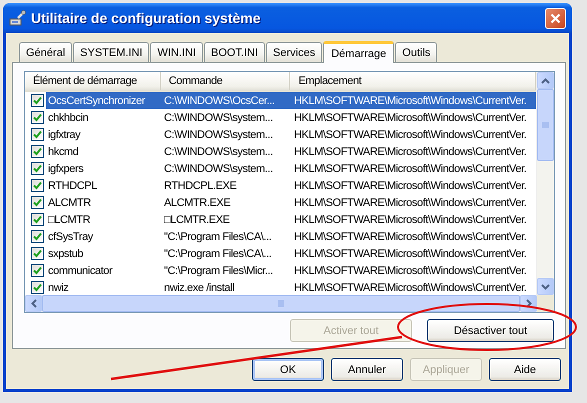 The image size is (587, 403). What do you see at coordinates (17, 18) in the screenshot?
I see `computer-icon` at bounding box center [17, 18].